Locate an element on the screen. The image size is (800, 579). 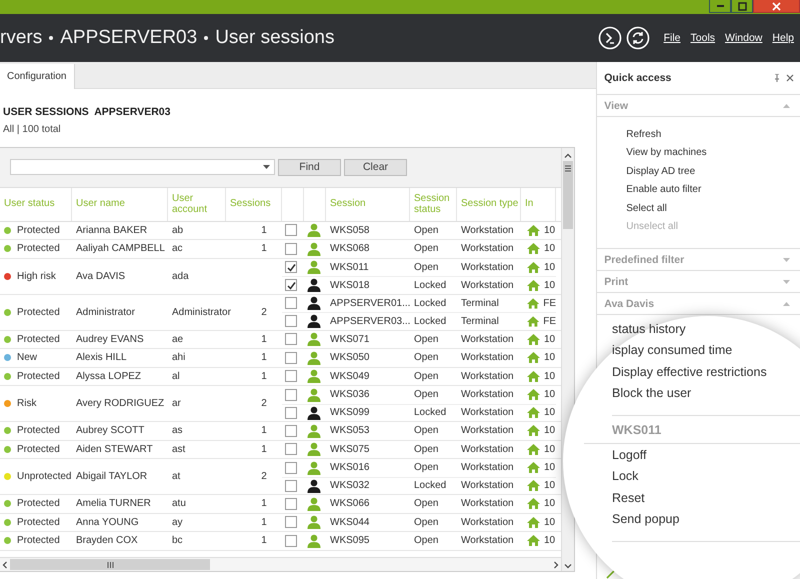
menu-item: Tools is located at coordinates (703, 38).